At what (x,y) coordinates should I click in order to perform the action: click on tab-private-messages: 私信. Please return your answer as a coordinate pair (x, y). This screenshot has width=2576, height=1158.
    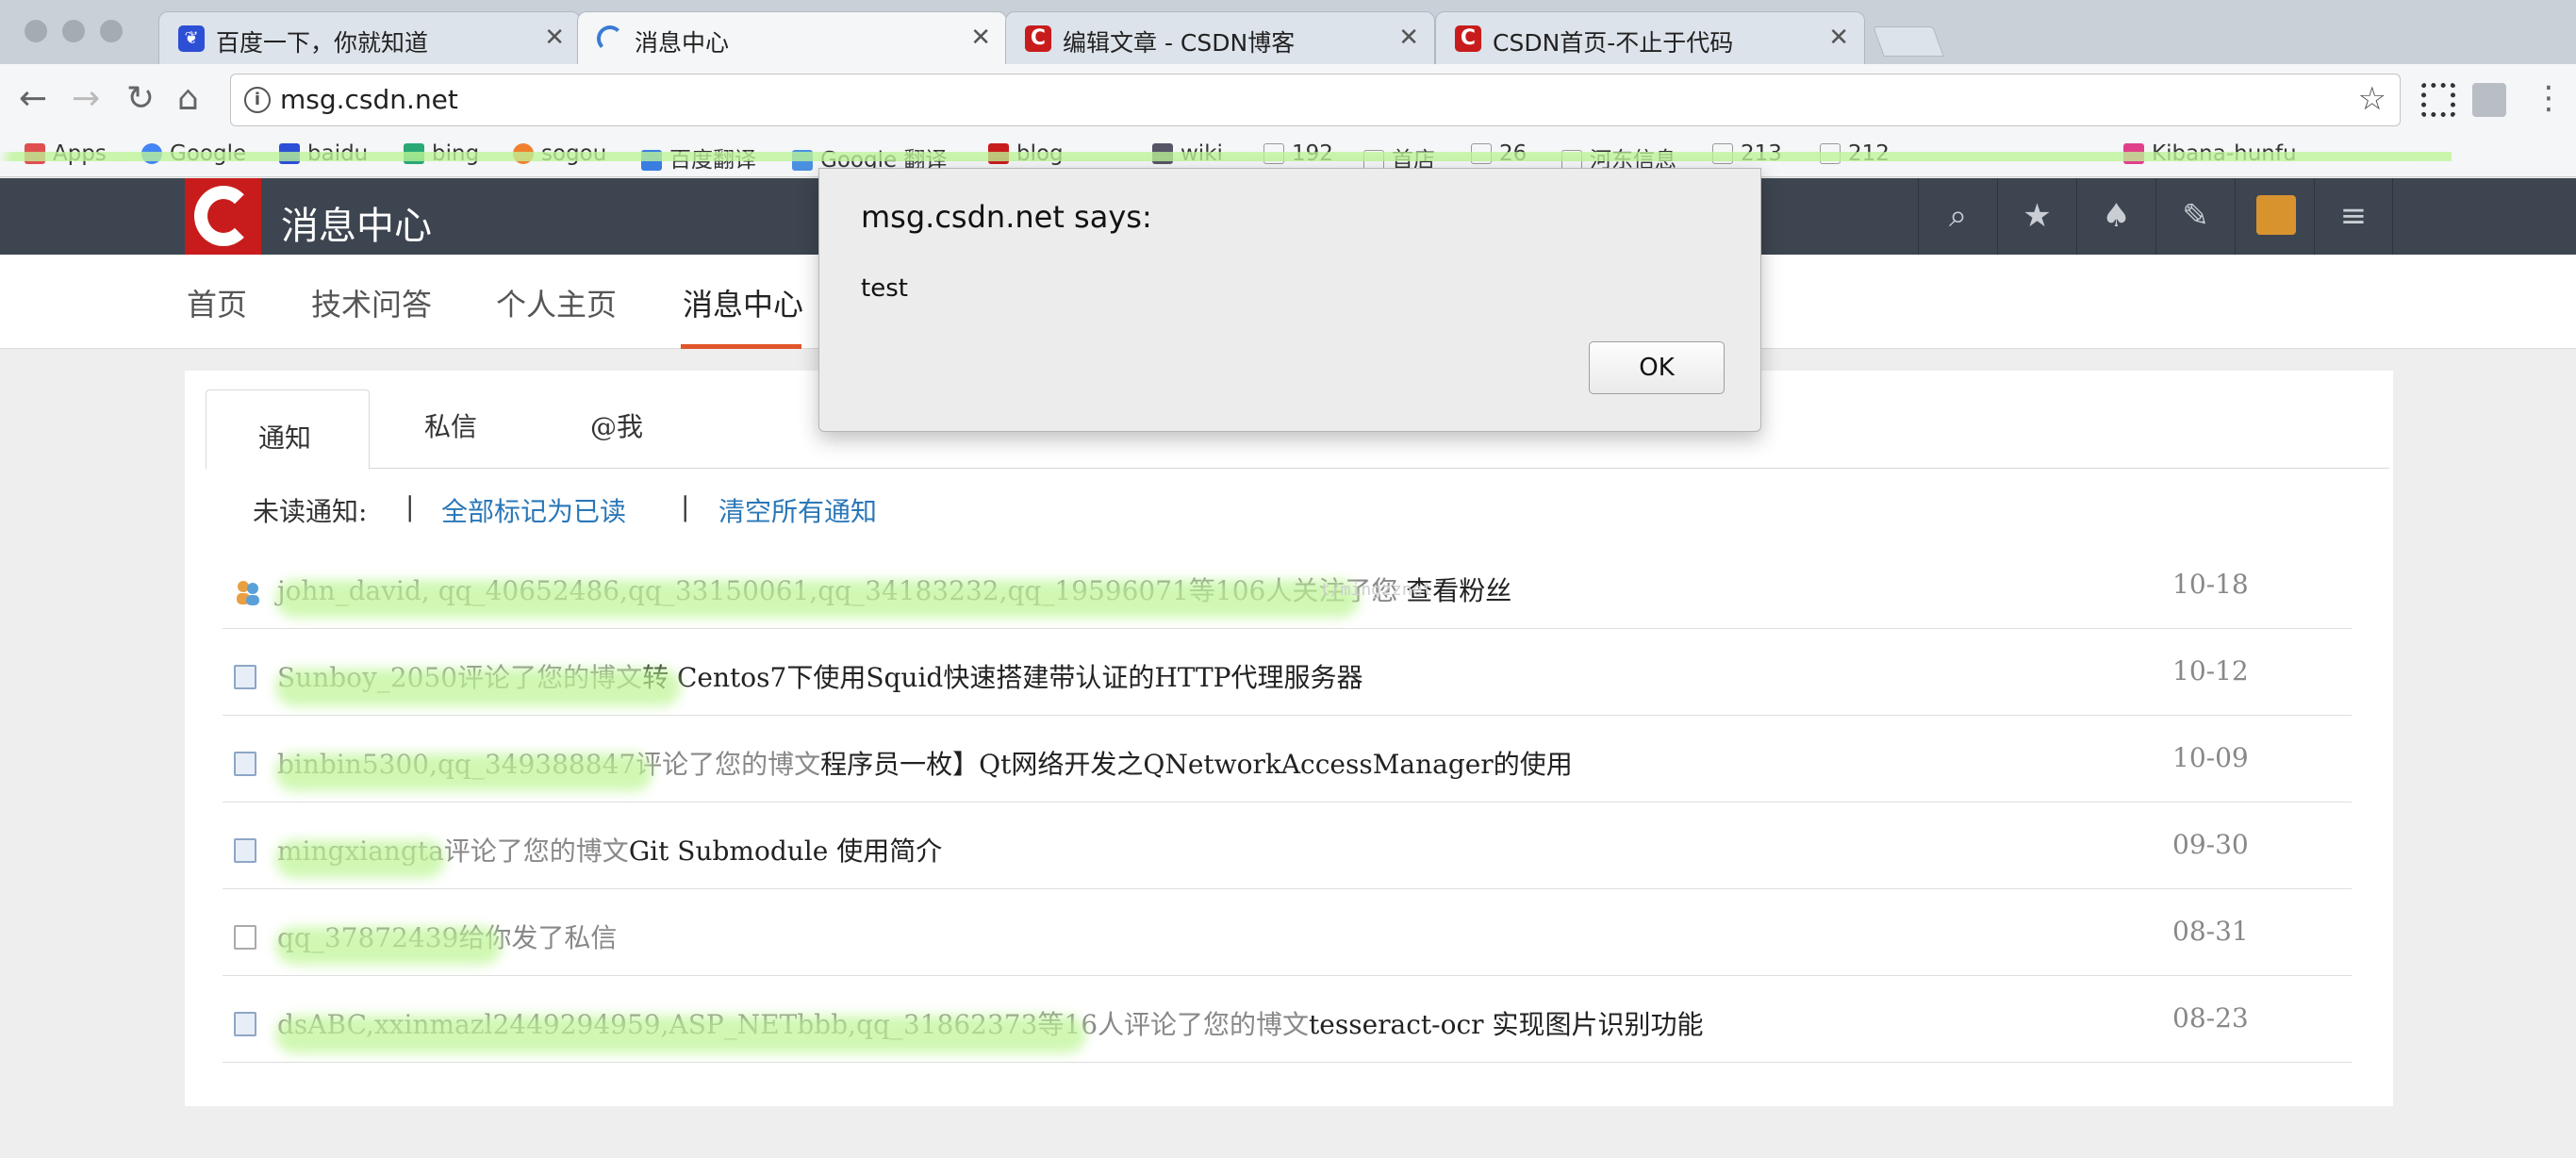
    Looking at the image, I should click on (450, 425).